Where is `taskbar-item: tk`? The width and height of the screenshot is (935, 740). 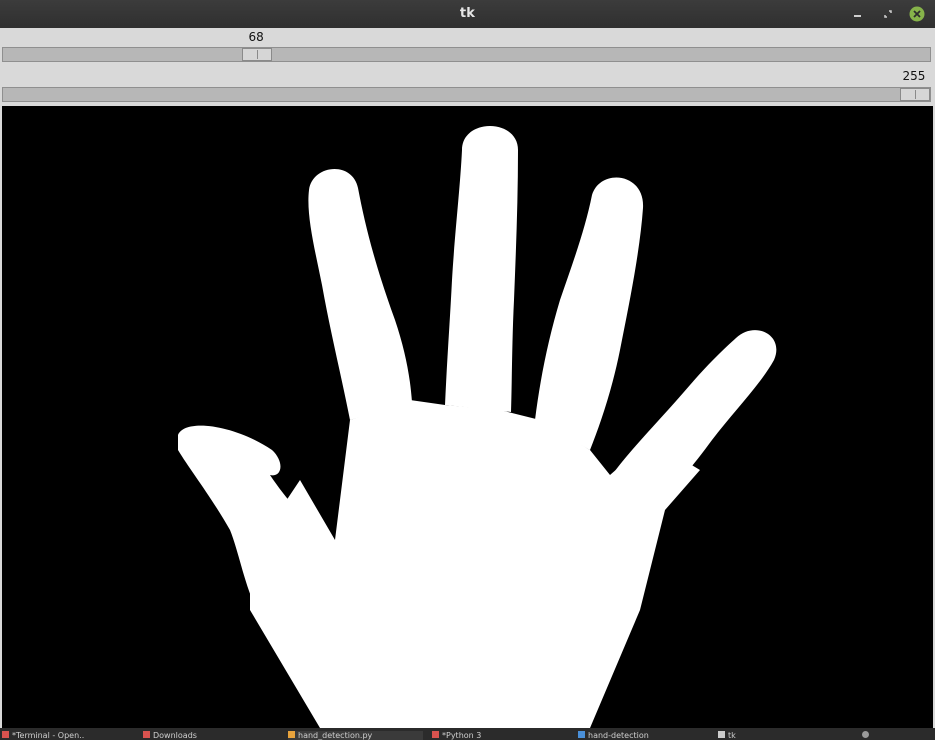 taskbar-item: tk is located at coordinates (783, 735).